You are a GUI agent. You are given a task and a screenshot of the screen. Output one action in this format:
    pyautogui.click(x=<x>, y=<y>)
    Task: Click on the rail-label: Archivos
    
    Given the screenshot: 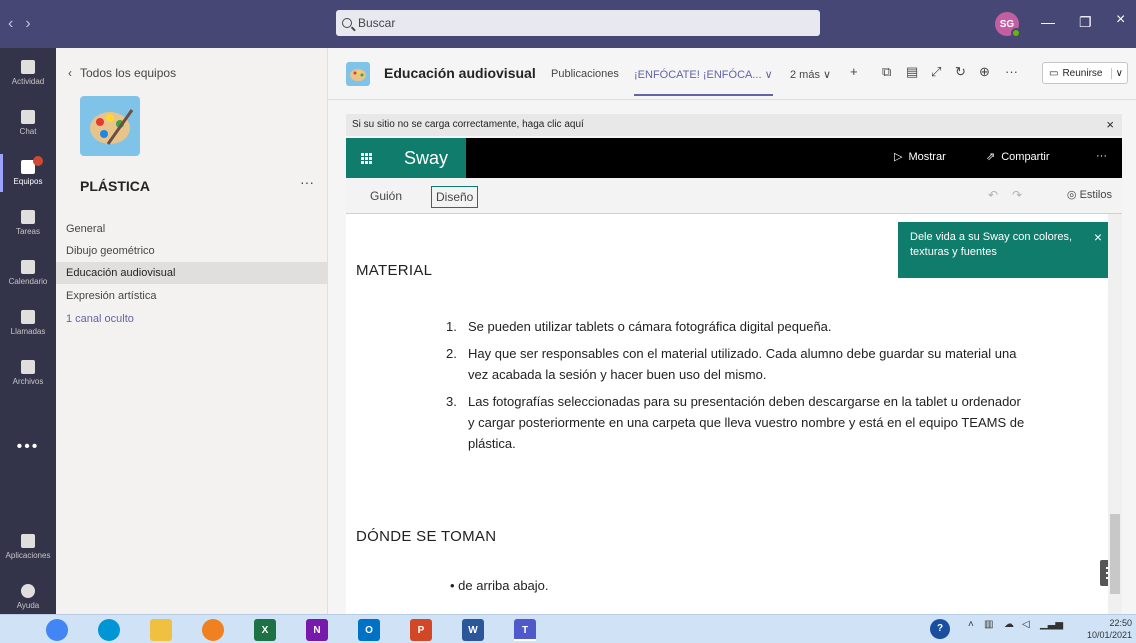 What is the action you would take?
    pyautogui.click(x=28, y=381)
    